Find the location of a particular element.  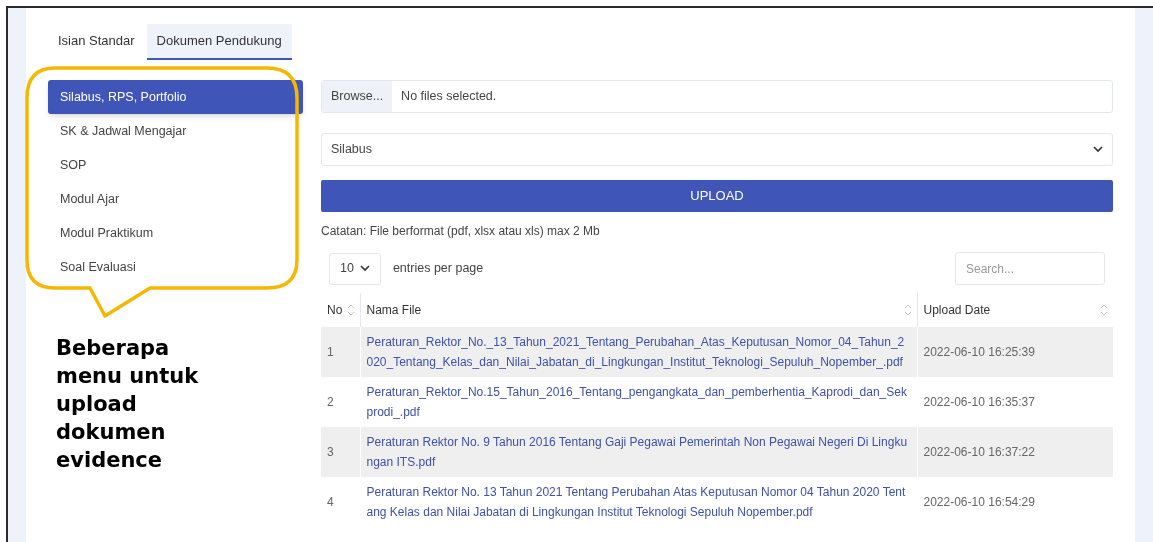

sidebar-item: Modul Ajar is located at coordinates (175, 199).